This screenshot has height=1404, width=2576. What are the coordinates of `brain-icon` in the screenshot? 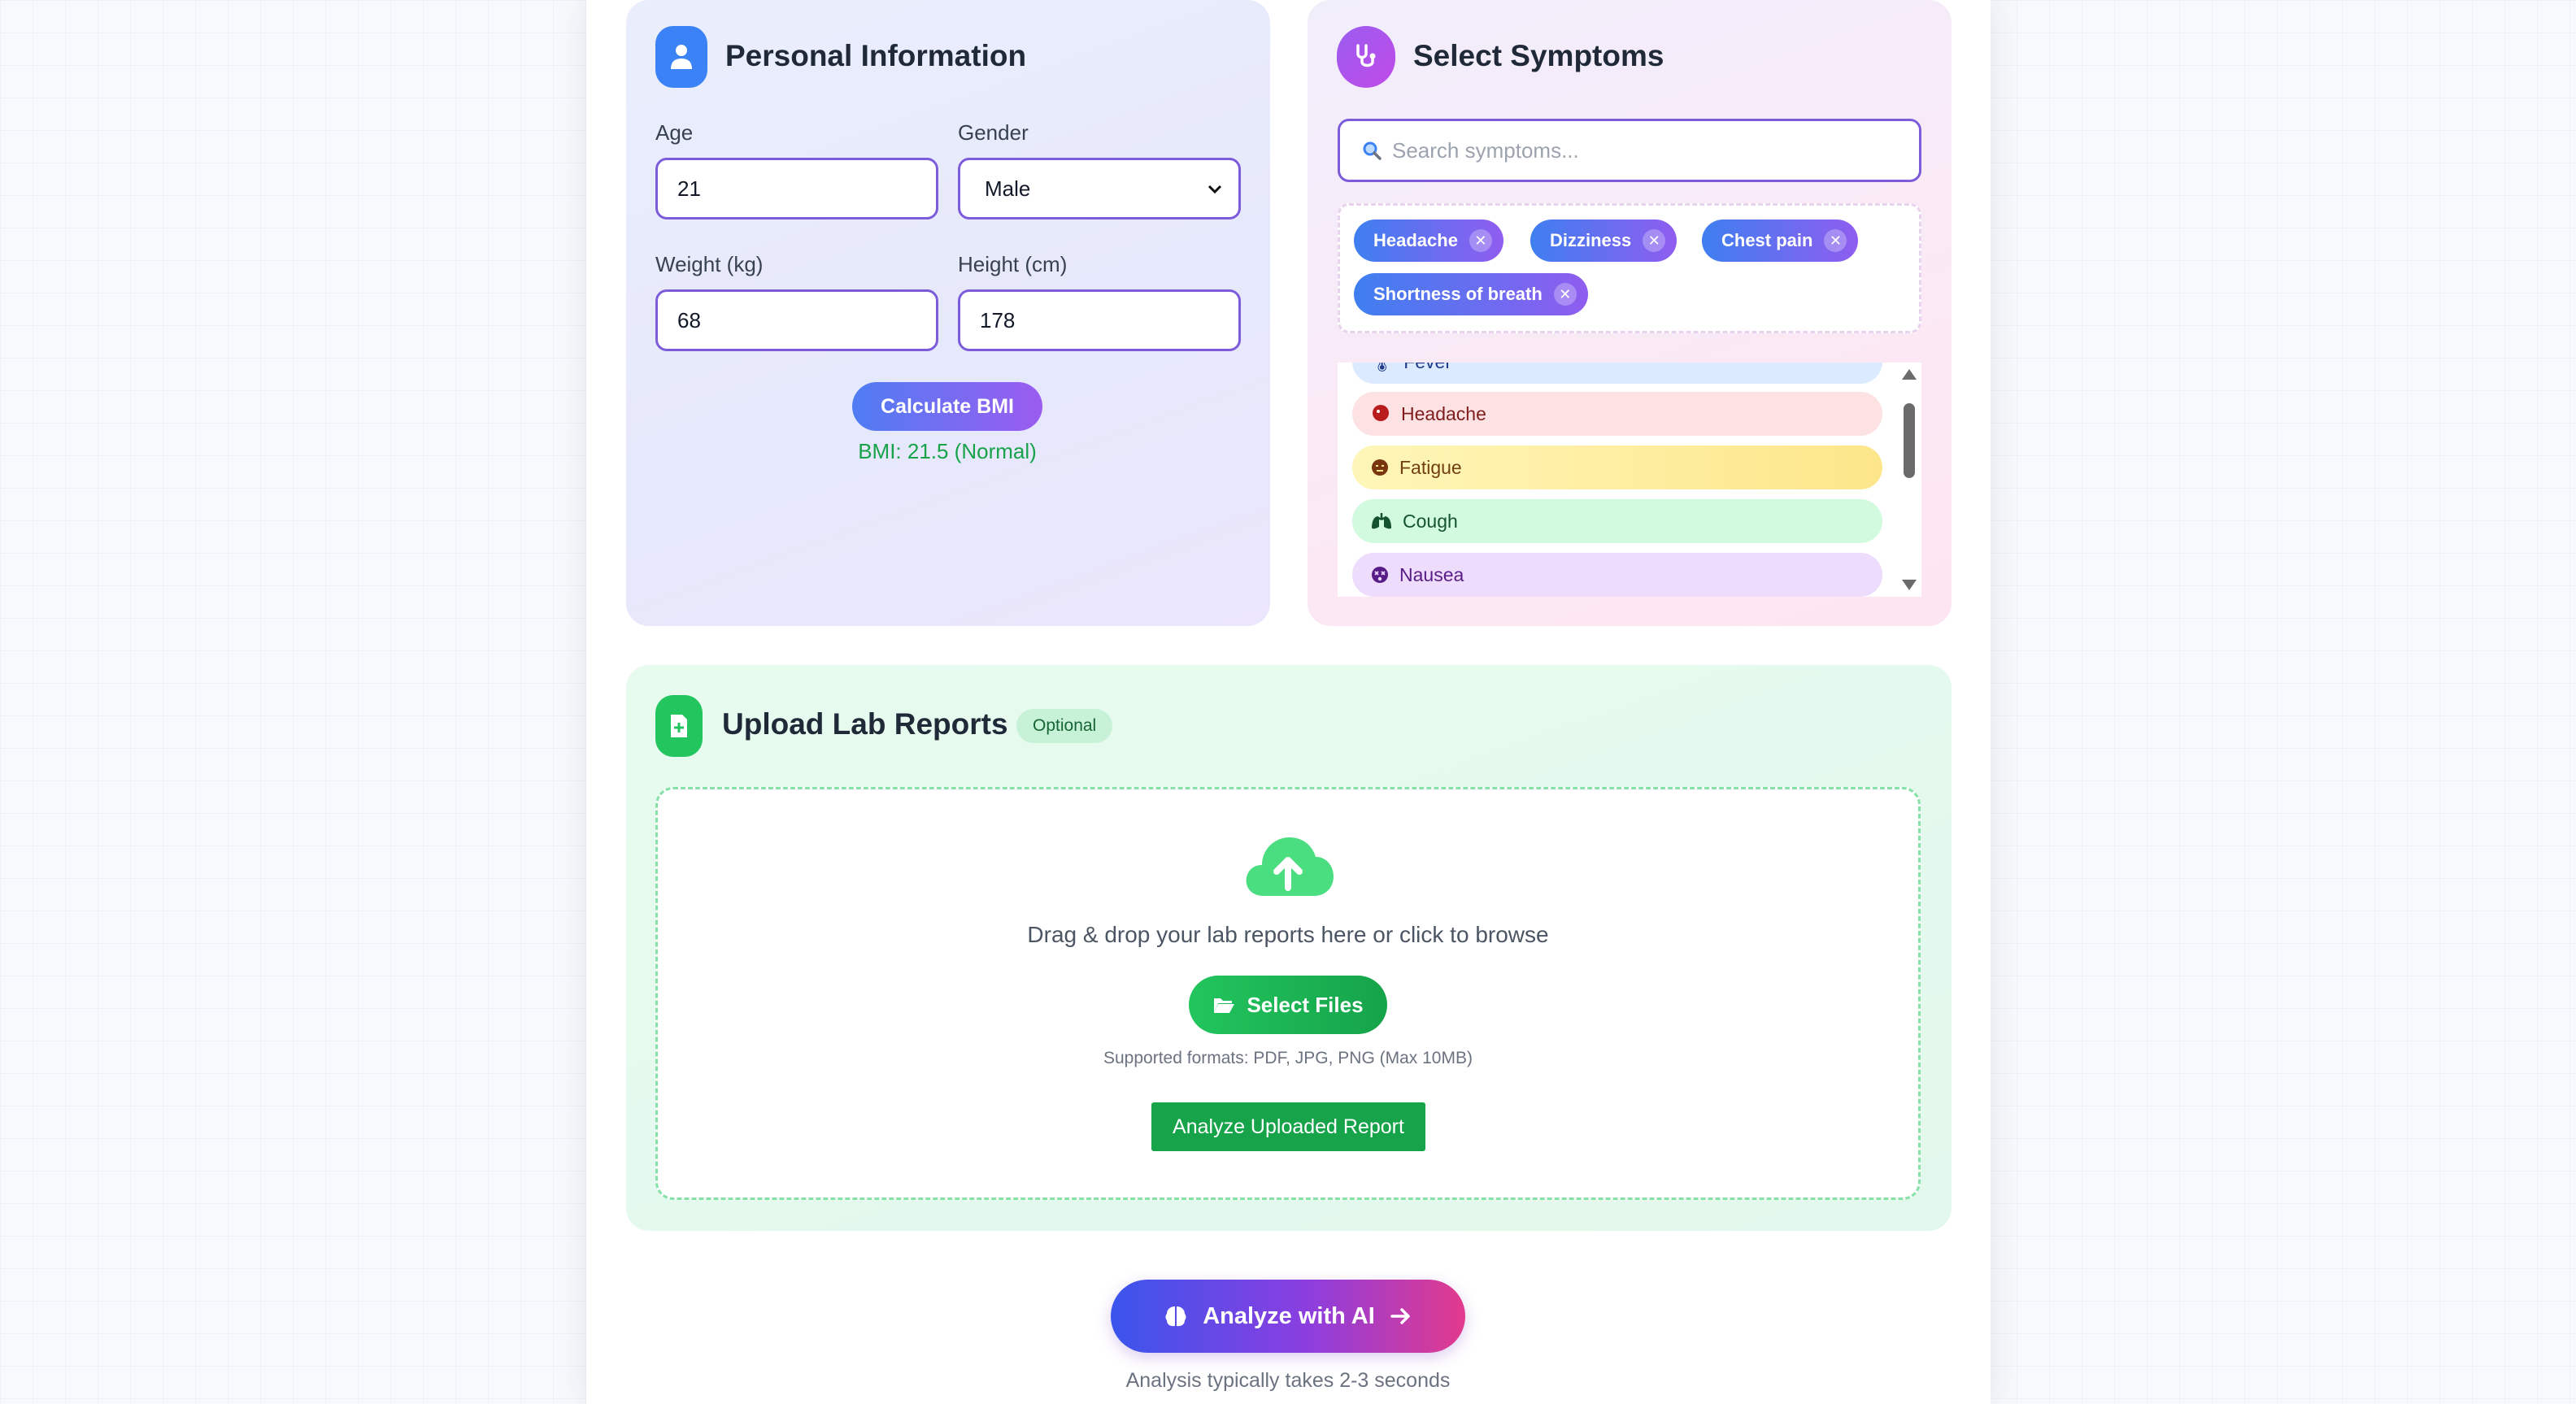 It's located at (1175, 1316).